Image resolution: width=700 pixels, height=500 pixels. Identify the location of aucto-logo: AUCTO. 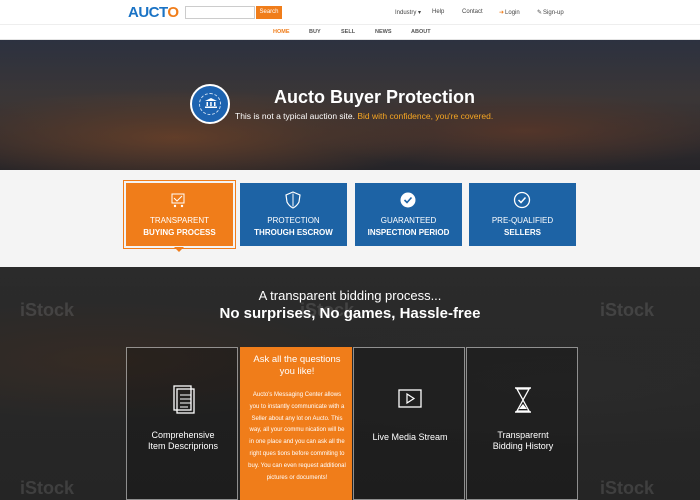
(153, 12).